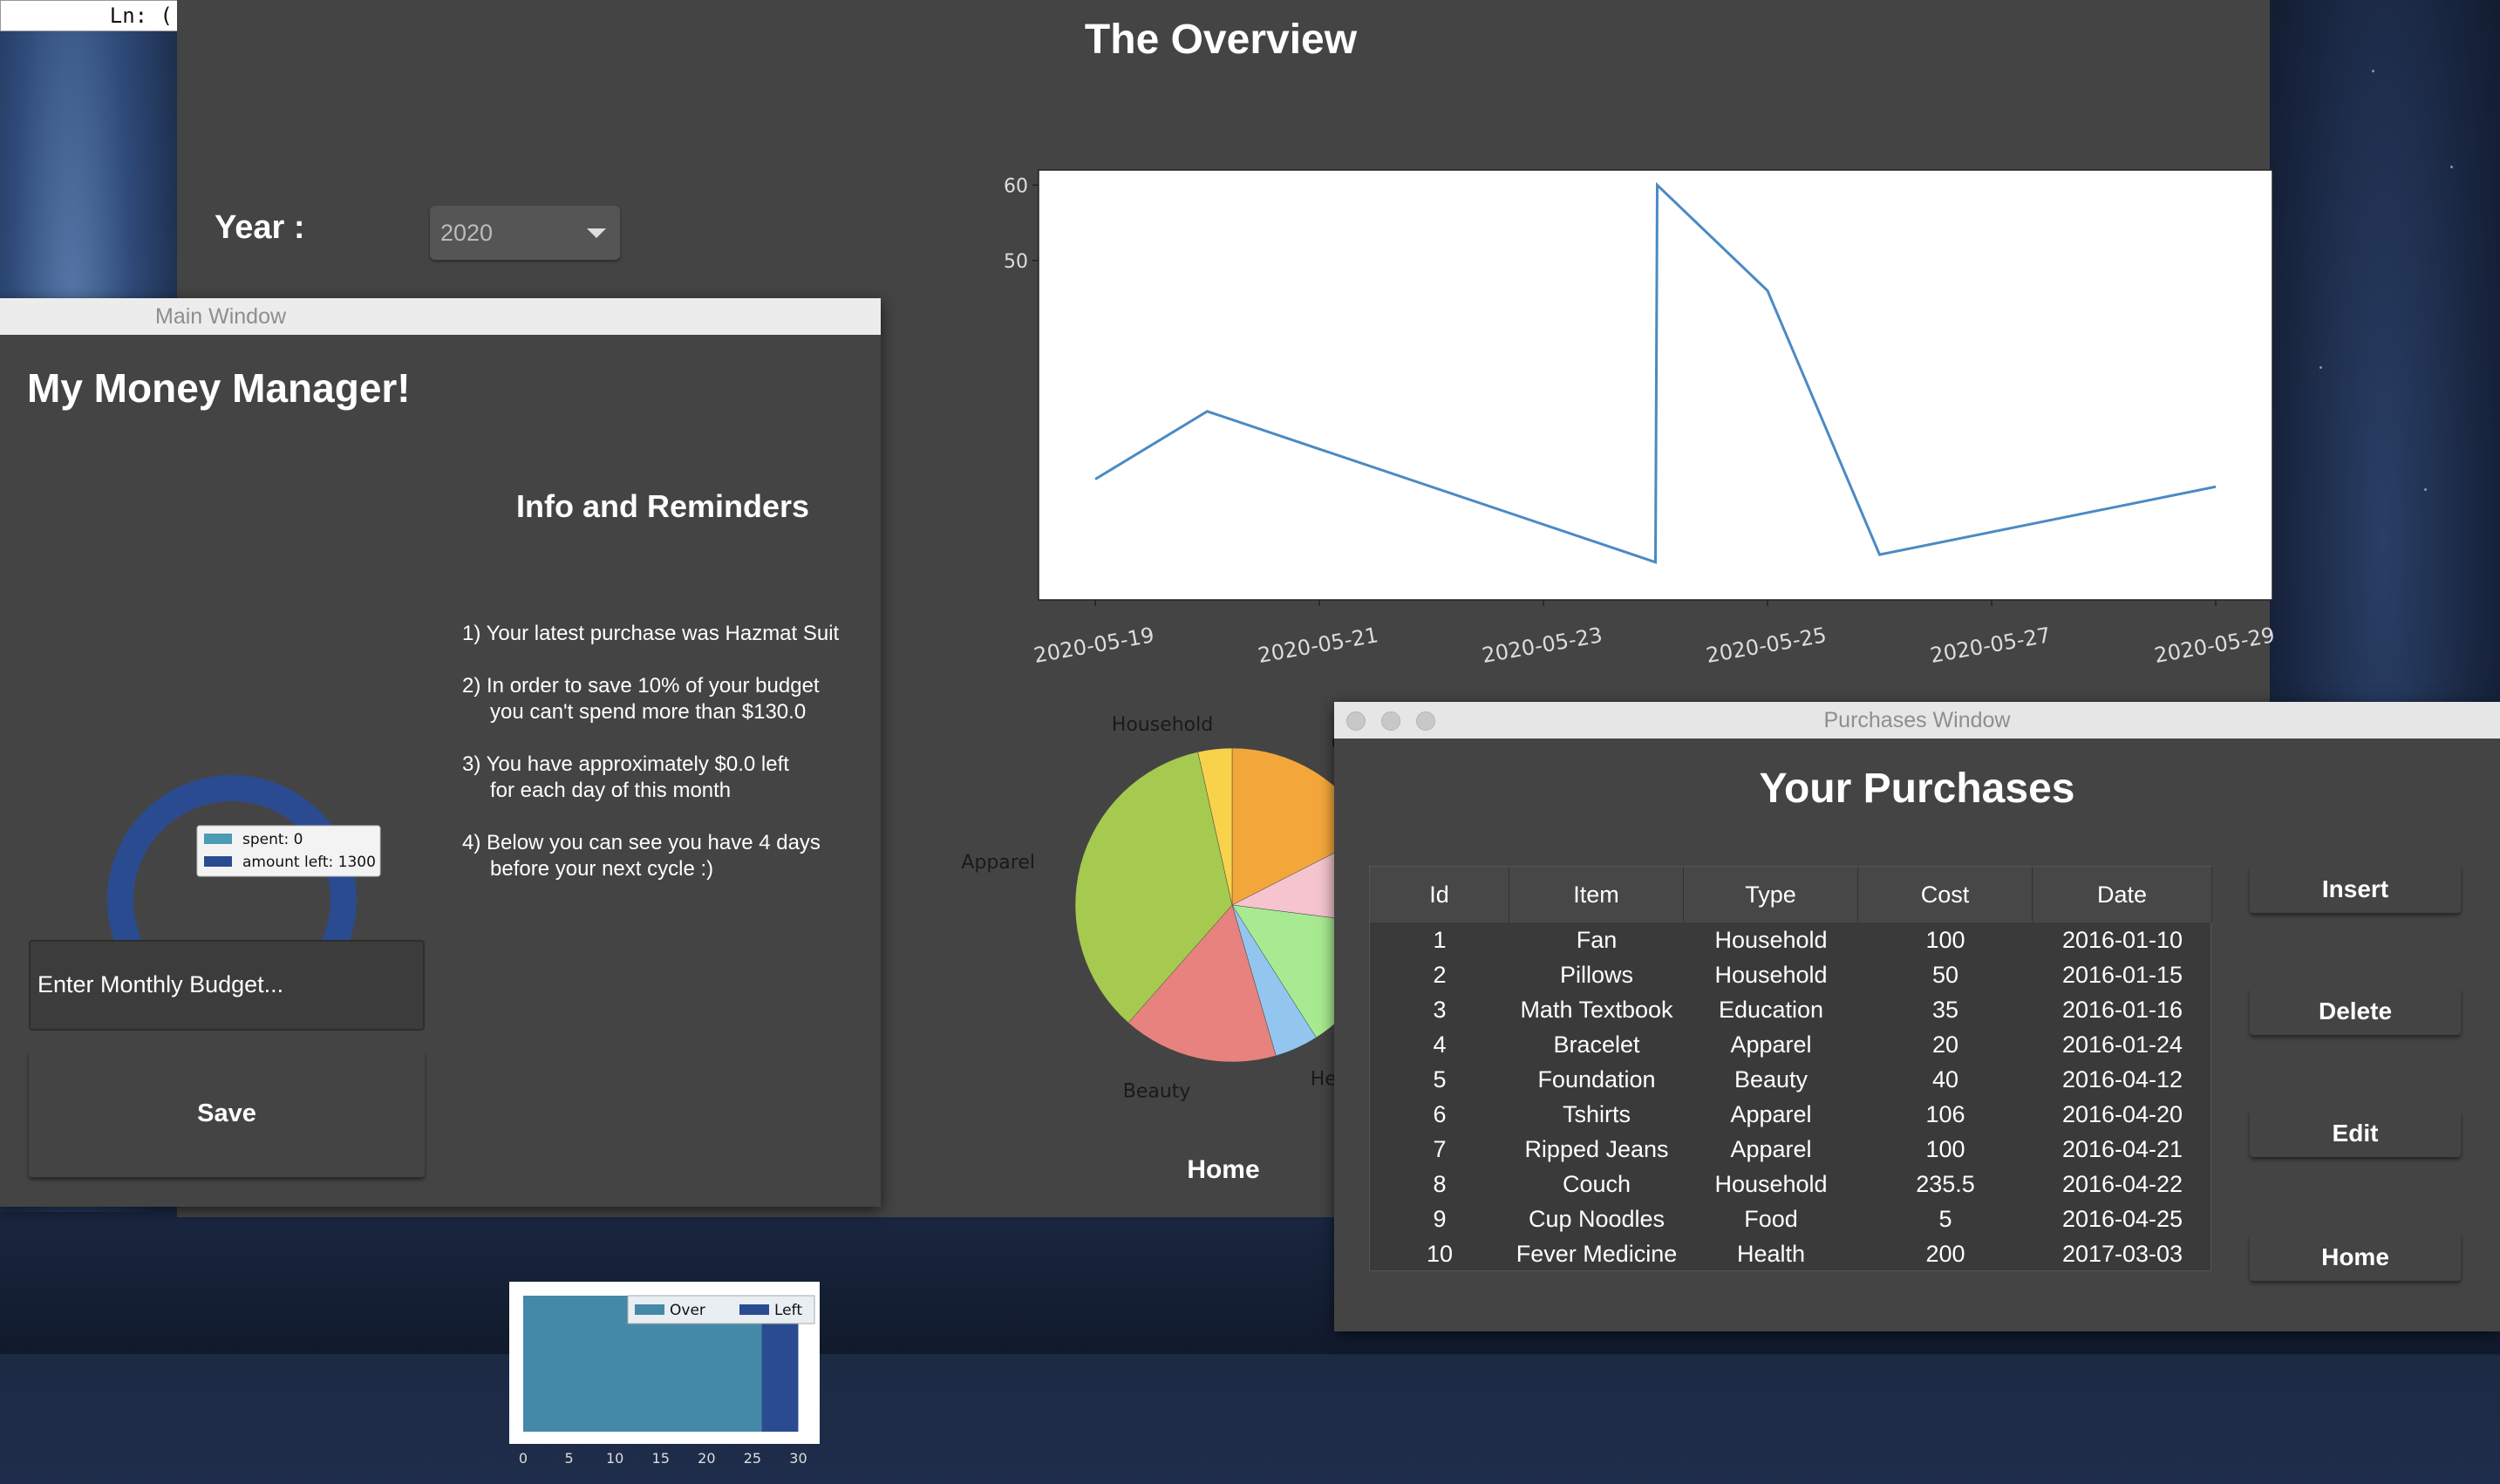  I want to click on column-header: Type, so click(1771, 894).